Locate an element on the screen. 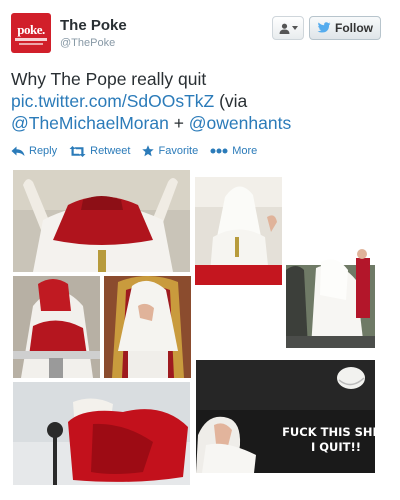 The image size is (400, 500). avatar: poke. is located at coordinates (31, 33).